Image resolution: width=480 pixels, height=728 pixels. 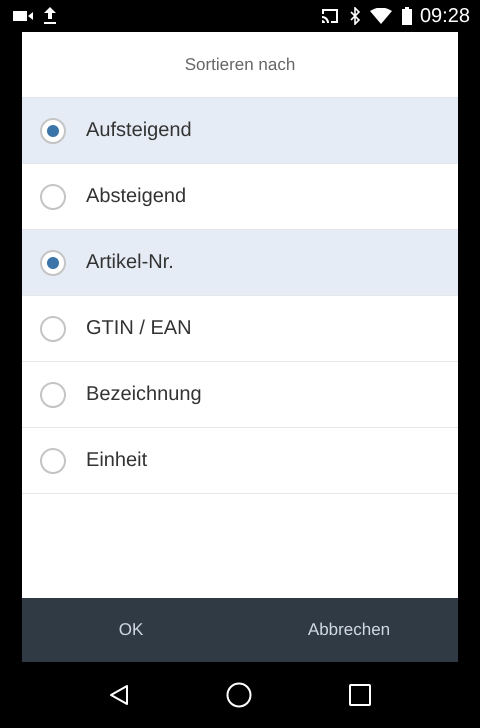 I want to click on option-label: Einheit, so click(x=117, y=460).